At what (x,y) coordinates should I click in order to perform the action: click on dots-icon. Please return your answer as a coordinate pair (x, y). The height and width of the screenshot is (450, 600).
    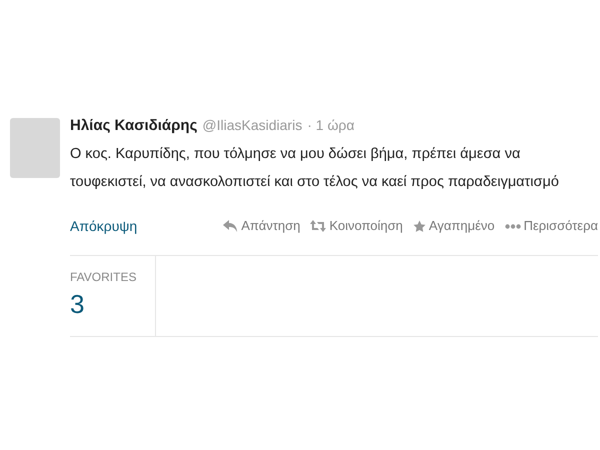
    Looking at the image, I should click on (512, 226).